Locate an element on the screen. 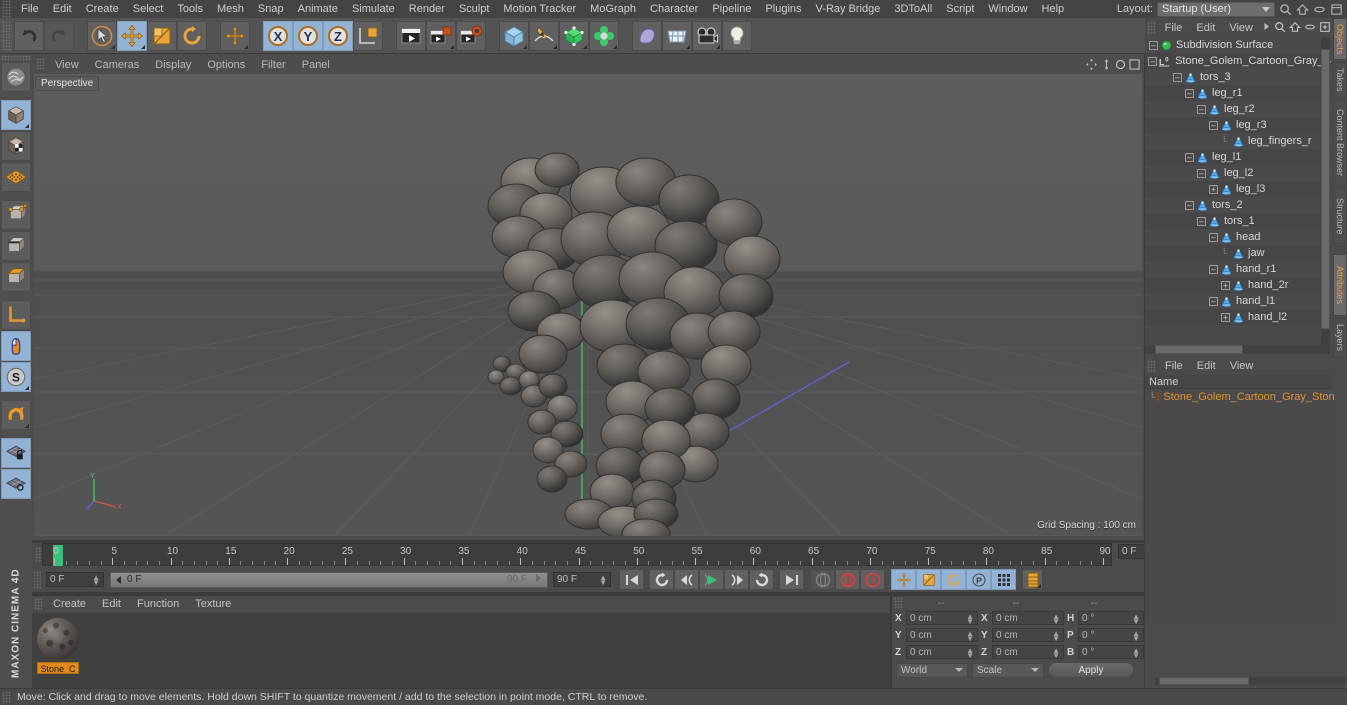 This screenshot has width=1347, height=705. axis-z-button: Z is located at coordinates (338, 35).